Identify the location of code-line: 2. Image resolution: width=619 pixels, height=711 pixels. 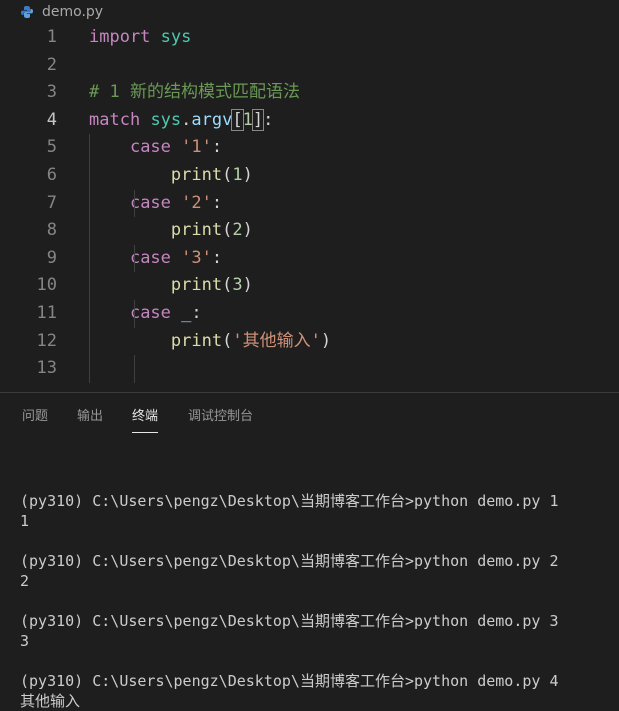
(309, 66).